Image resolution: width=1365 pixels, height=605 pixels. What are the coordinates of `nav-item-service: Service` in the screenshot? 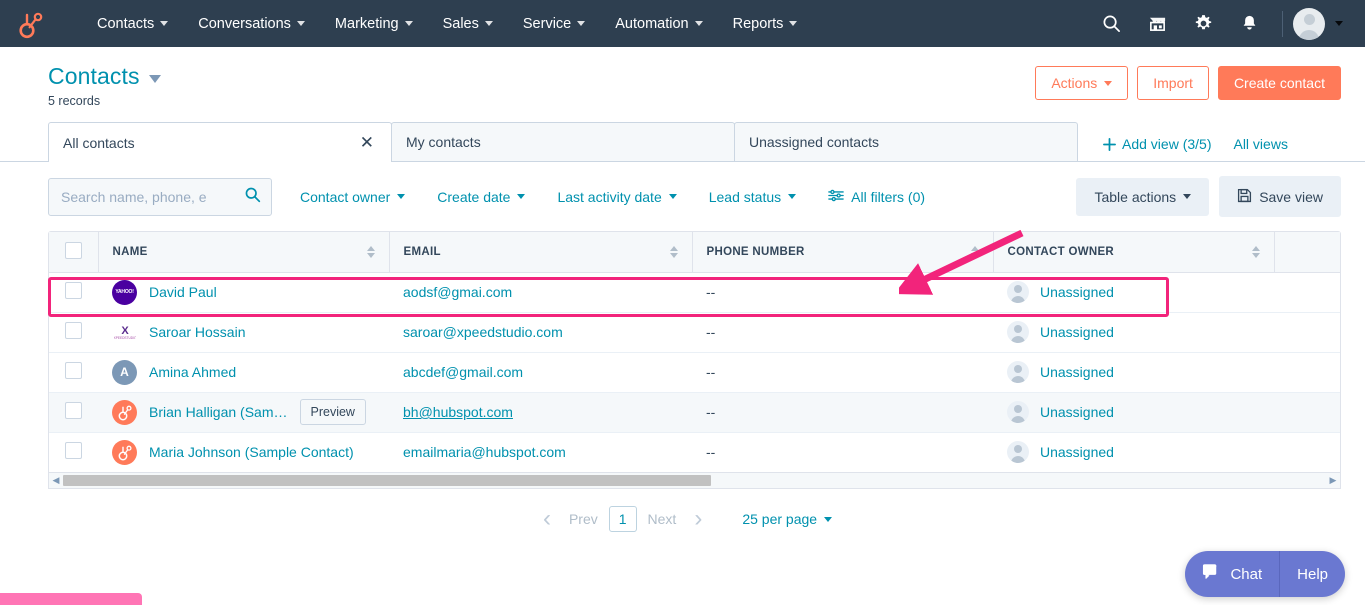 It's located at (554, 24).